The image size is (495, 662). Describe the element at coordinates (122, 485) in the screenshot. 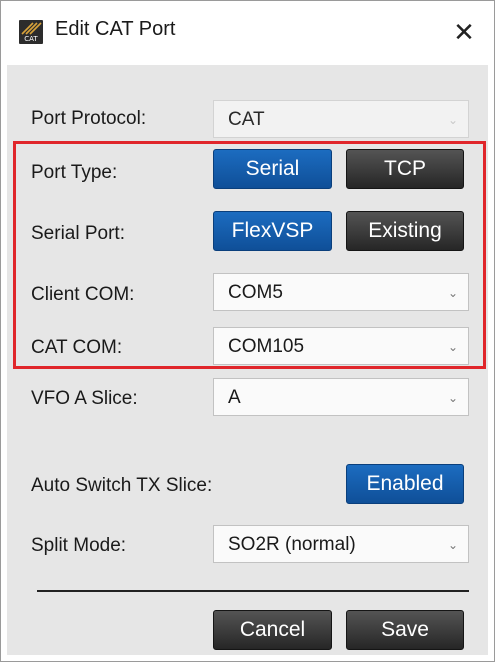

I see `auto-switch-tx-slice-label: Auto Switch TX Slice:` at that location.